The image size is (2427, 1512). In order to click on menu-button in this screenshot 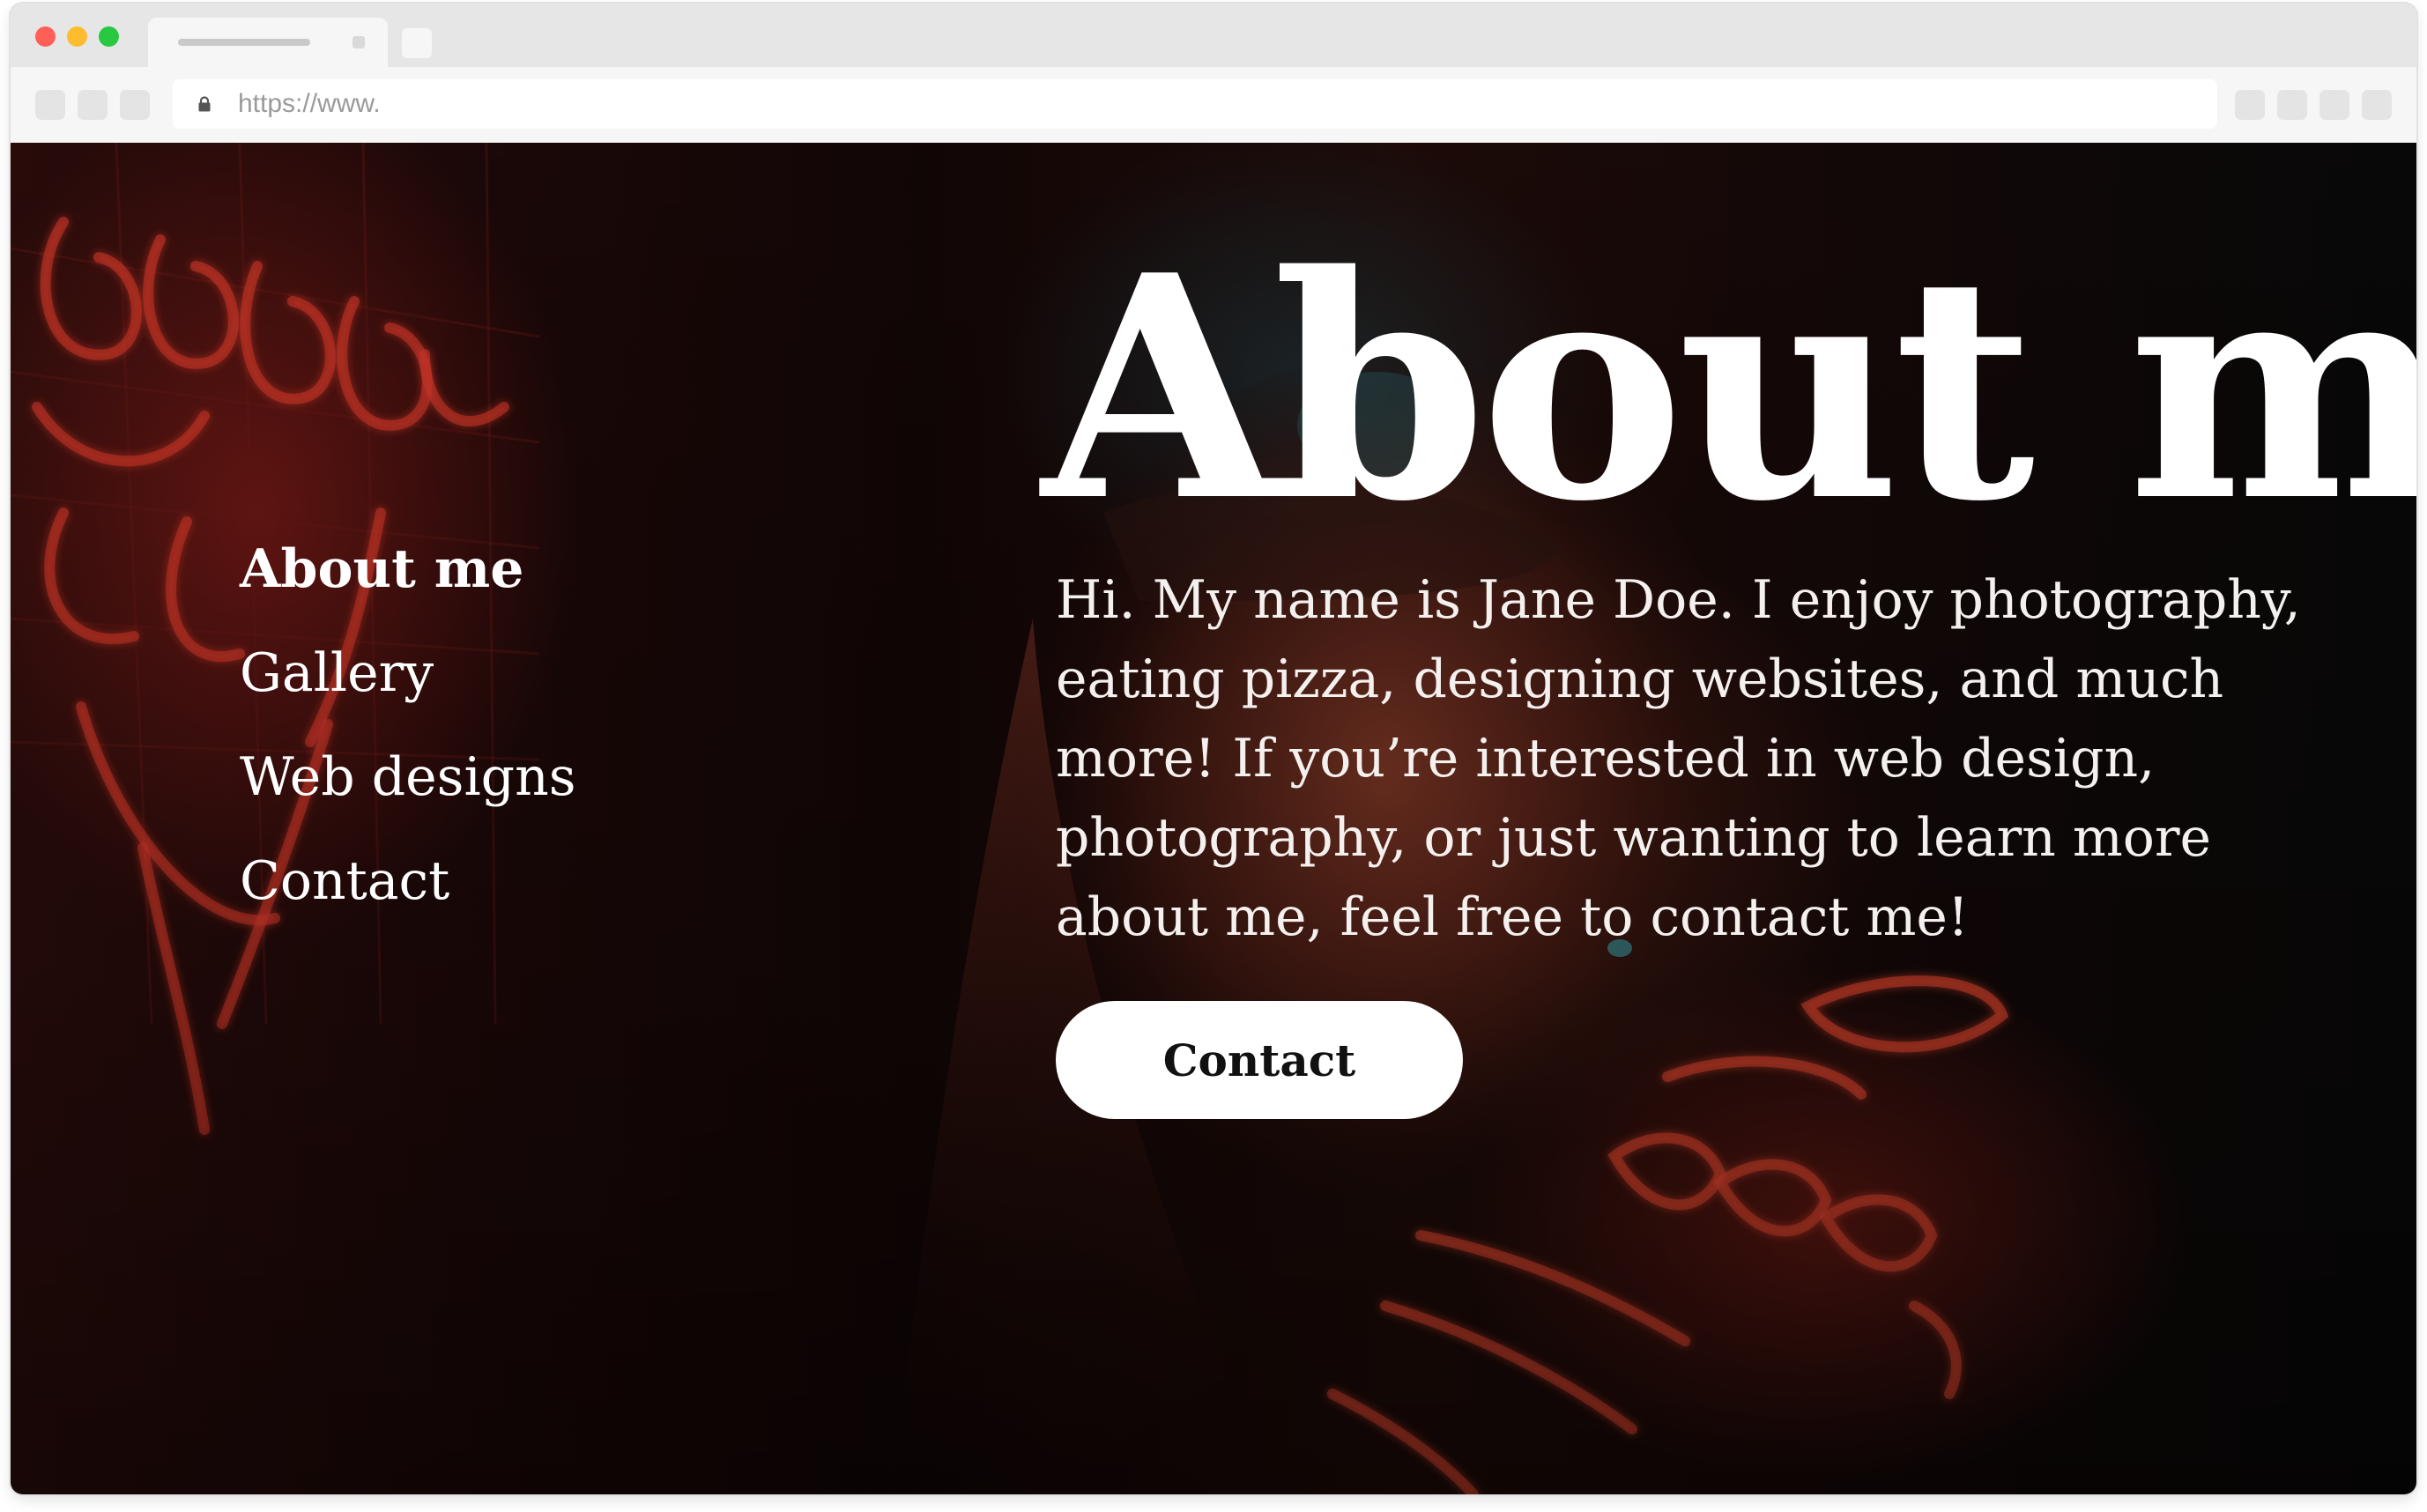, I will do `click(2377, 105)`.